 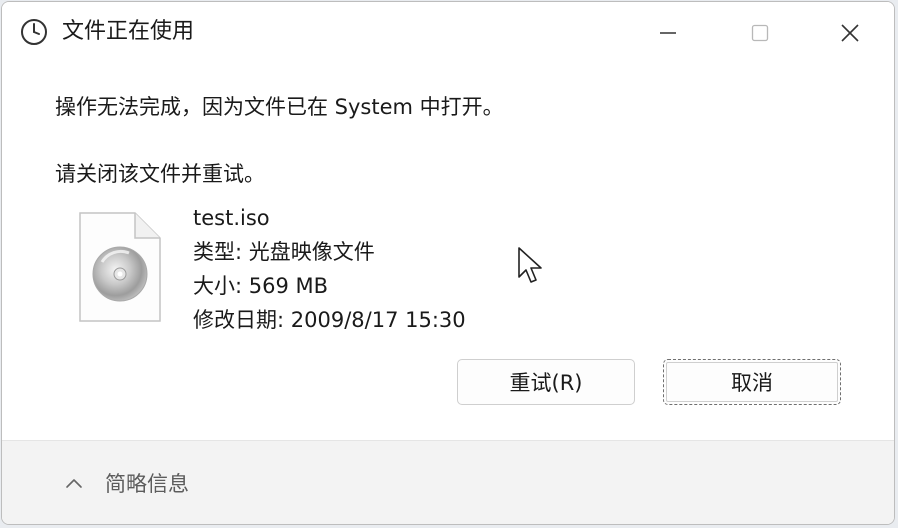 I want to click on close-button, so click(x=849, y=33).